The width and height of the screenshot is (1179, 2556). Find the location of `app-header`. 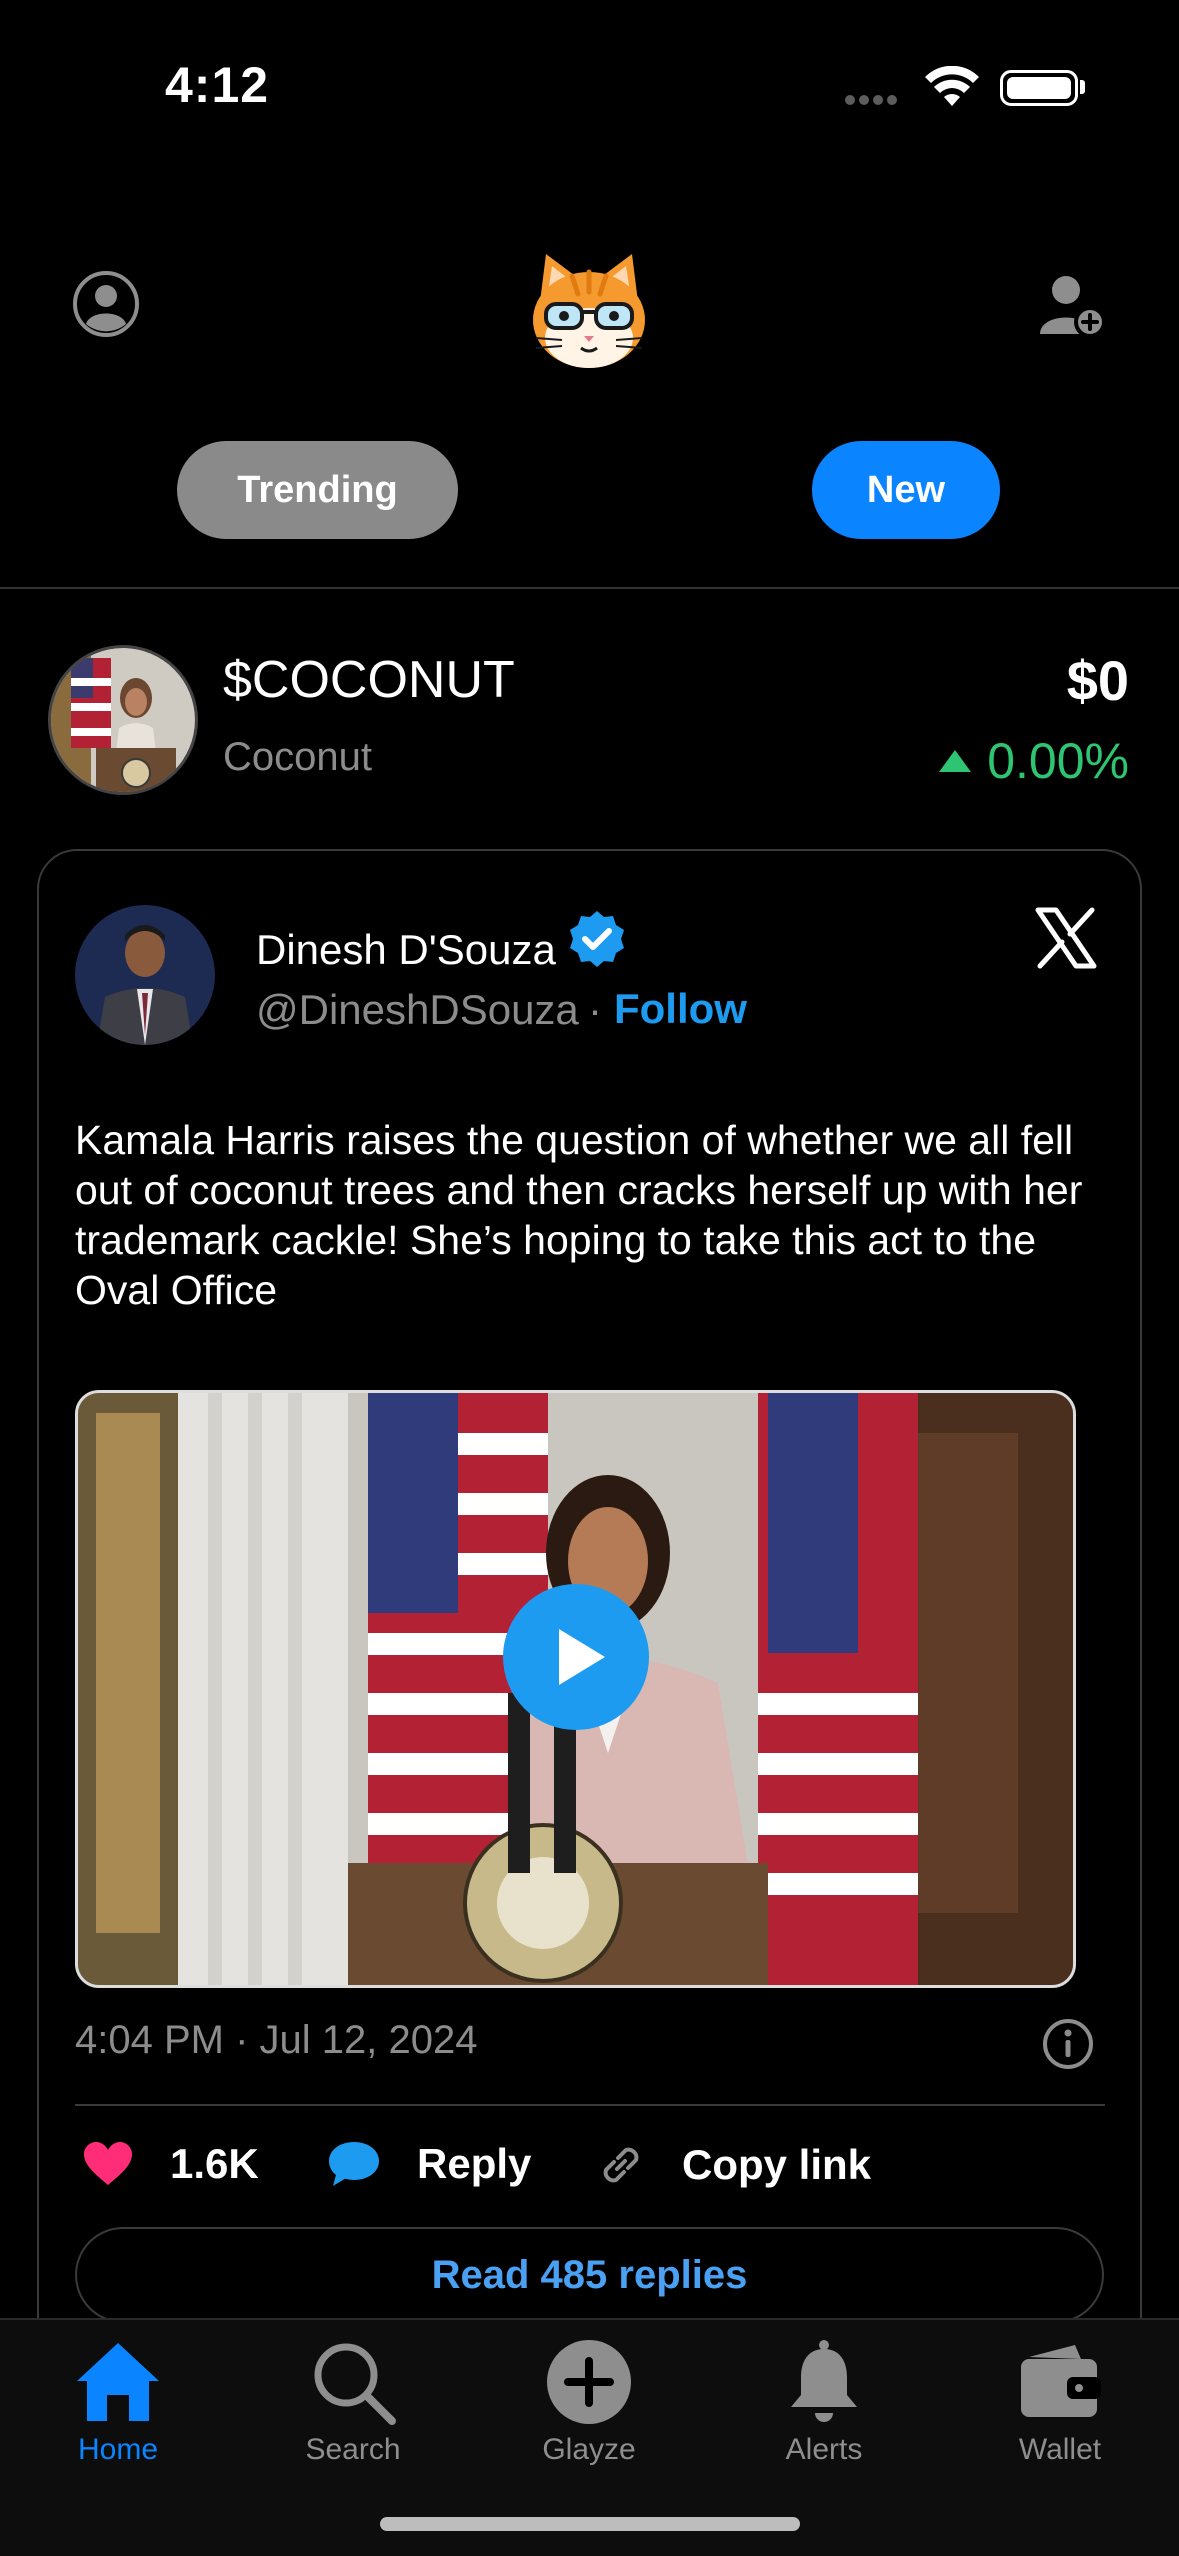

app-header is located at coordinates (589, 310).